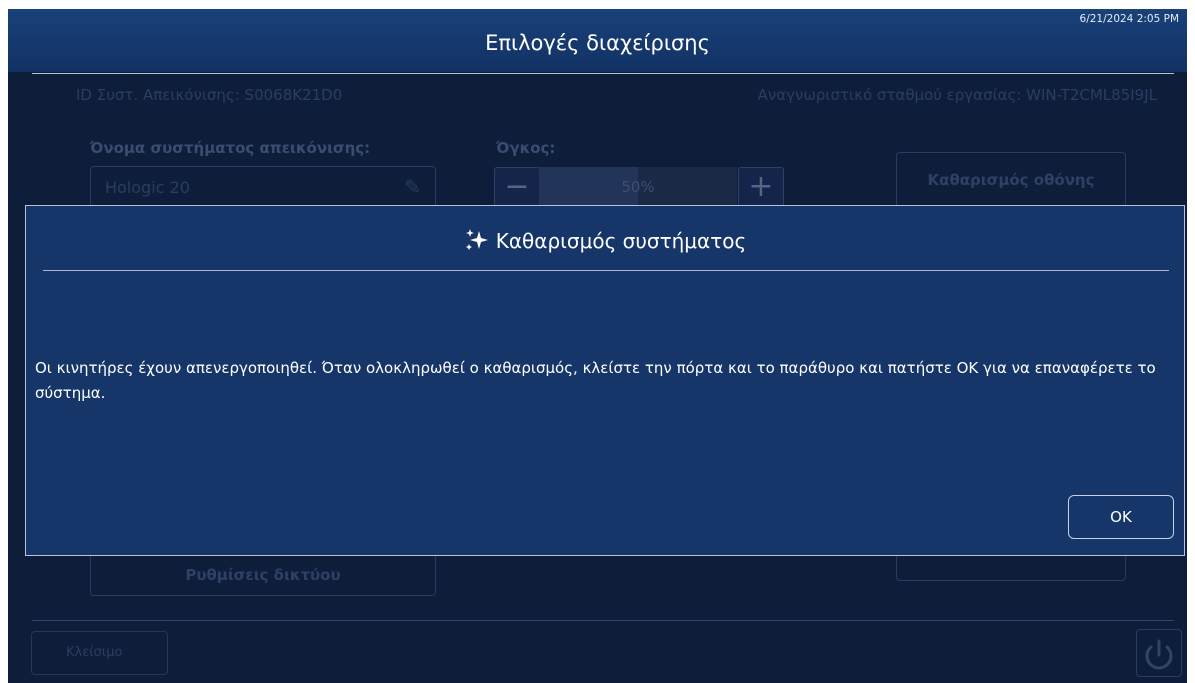 The width and height of the screenshot is (1195, 683). I want to click on pencil-icon: ✎, so click(412, 187).